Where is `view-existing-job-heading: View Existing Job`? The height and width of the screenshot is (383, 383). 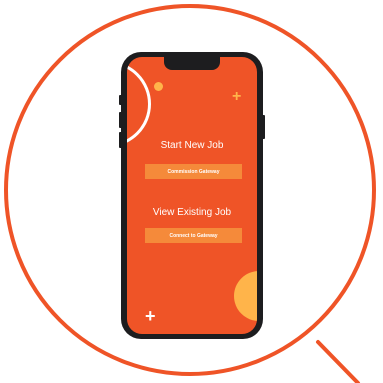 view-existing-job-heading: View Existing Job is located at coordinates (192, 212).